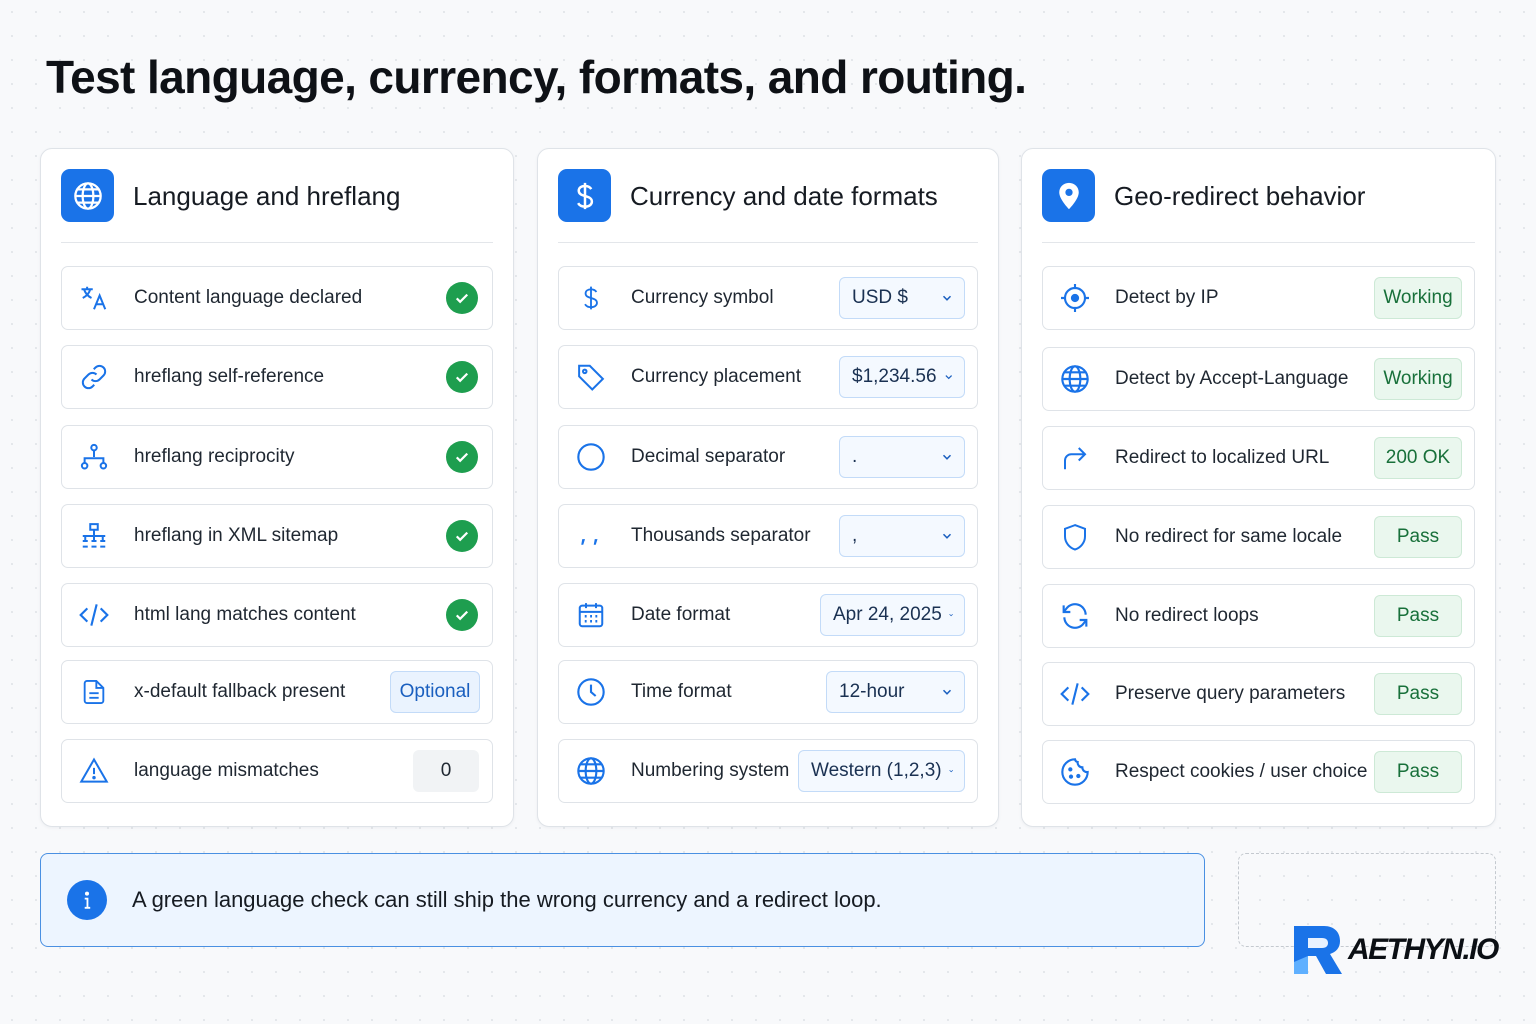 The image size is (1536, 1024). I want to click on row-label: Content language declared, so click(248, 297).